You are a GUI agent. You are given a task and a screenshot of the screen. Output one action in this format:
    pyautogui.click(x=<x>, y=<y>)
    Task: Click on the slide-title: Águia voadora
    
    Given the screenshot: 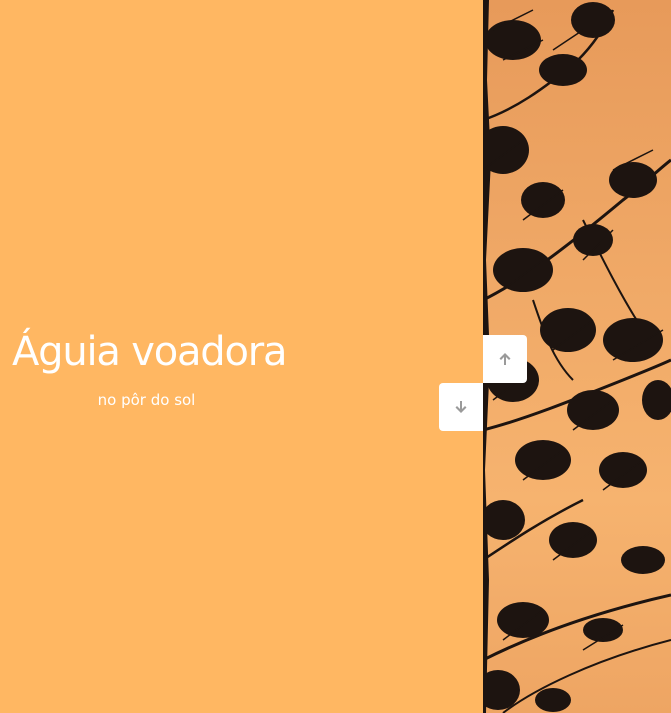 What is the action you would take?
    pyautogui.click(x=150, y=352)
    